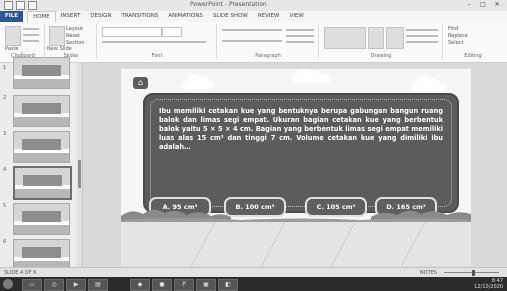  What do you see at coordinates (20, 273) in the screenshot?
I see `slide-counter: SLIDE 4 OF 6` at bounding box center [20, 273].